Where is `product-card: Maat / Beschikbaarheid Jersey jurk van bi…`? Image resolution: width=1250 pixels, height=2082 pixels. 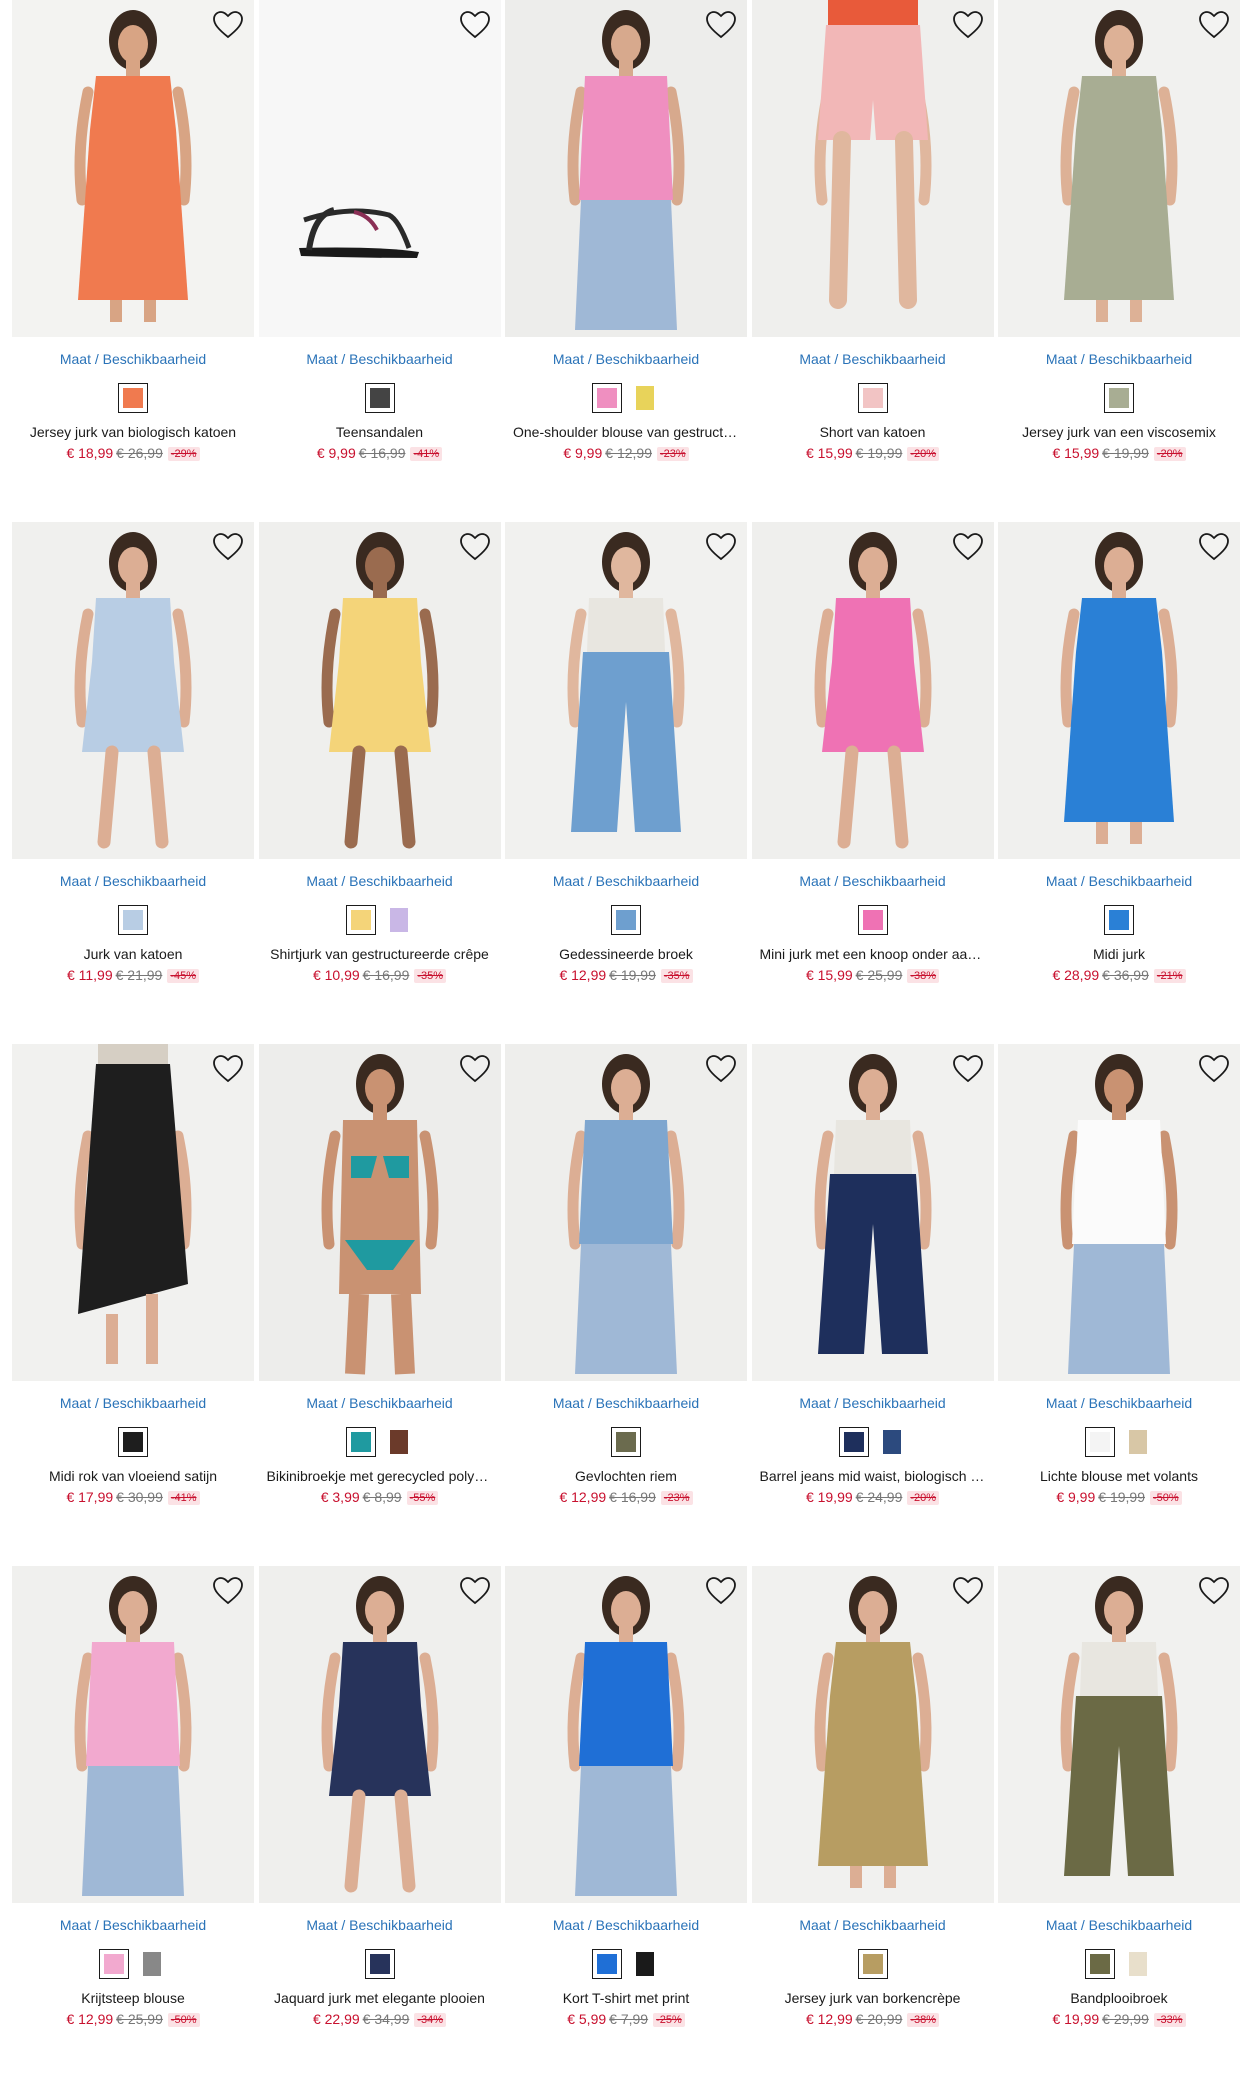 product-card: Maat / Beschikbaarheid Jersey jurk van bi… is located at coordinates (133, 261).